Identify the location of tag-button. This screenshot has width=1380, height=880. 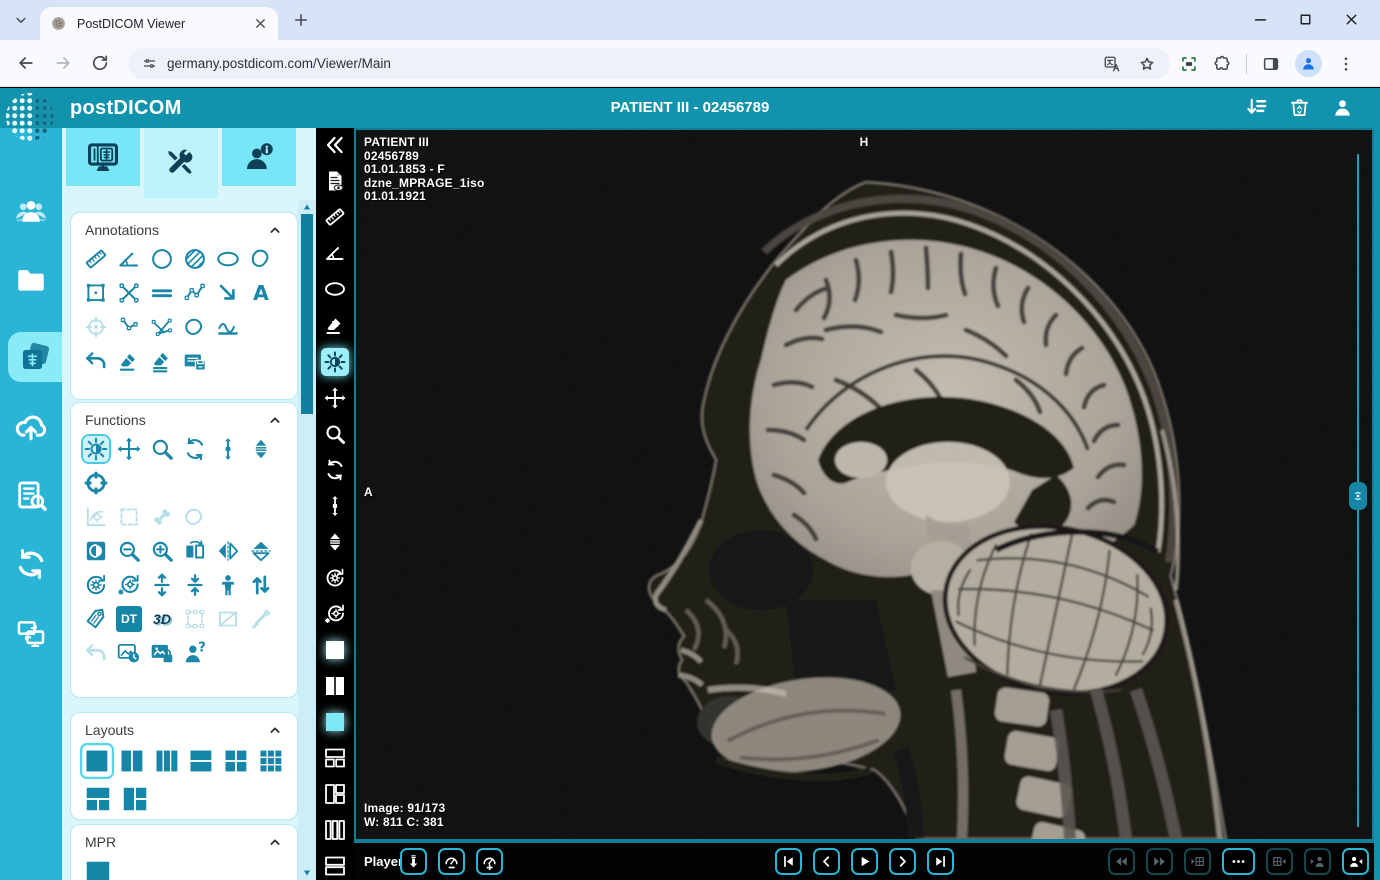
(96, 619).